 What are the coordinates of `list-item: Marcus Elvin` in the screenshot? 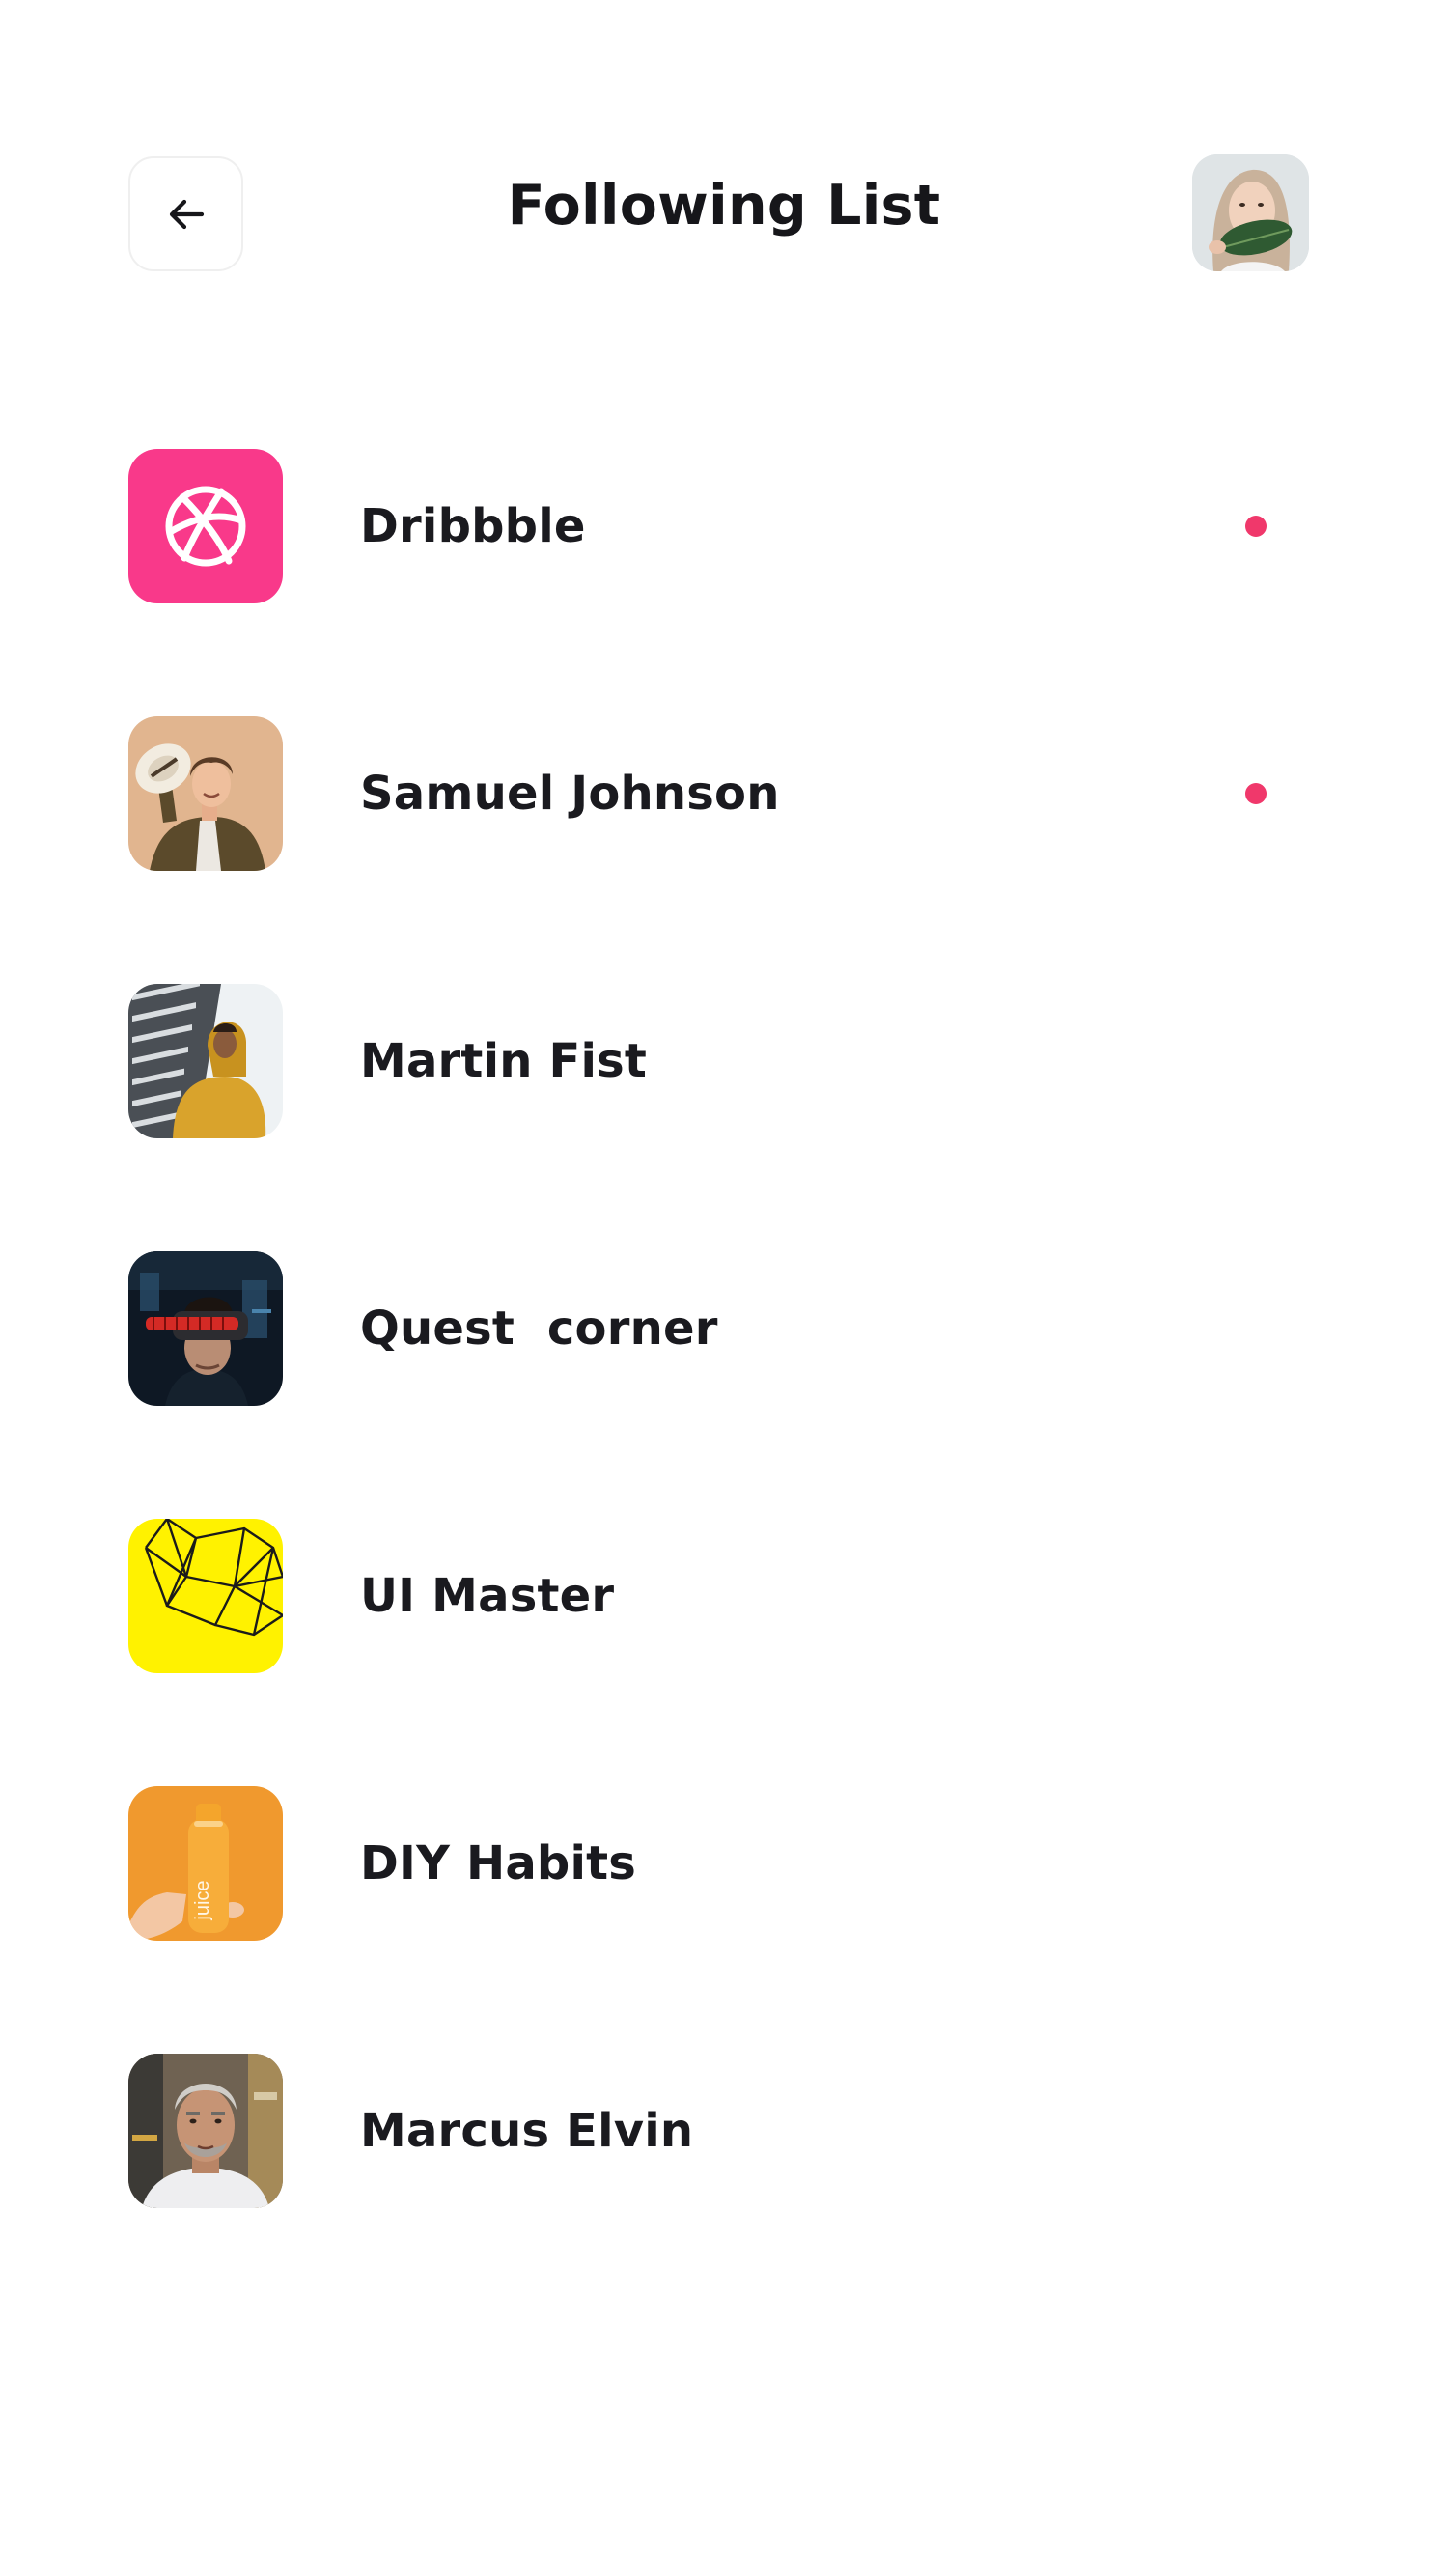 It's located at (725, 2131).